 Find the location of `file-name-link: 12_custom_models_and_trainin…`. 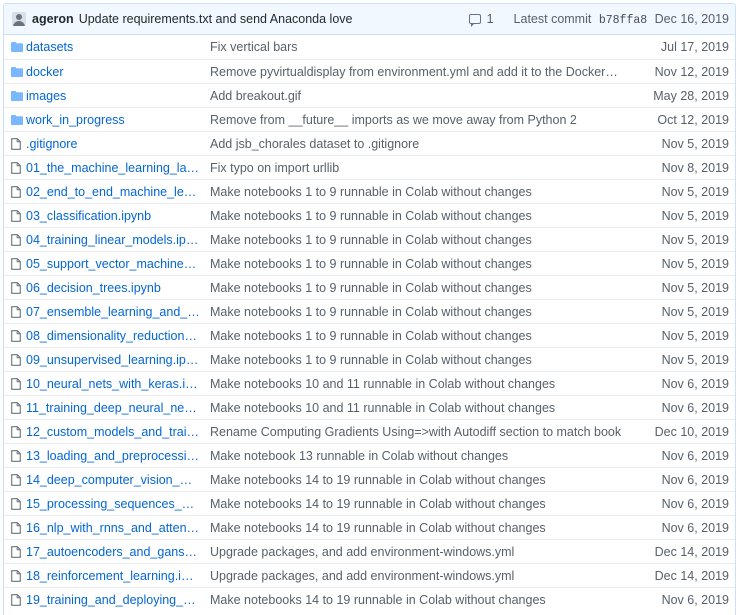

file-name-link: 12_custom_models_and_trainin… is located at coordinates (113, 432).